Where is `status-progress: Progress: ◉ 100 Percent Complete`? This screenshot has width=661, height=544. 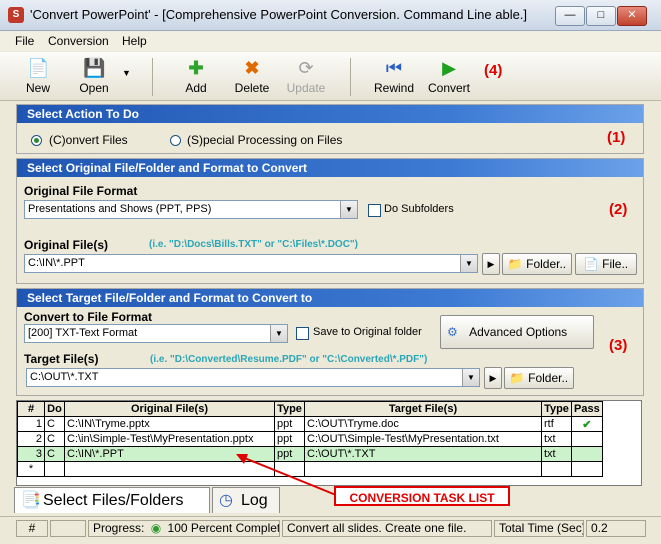 status-progress: Progress: ◉ 100 Percent Complete is located at coordinates (184, 528).